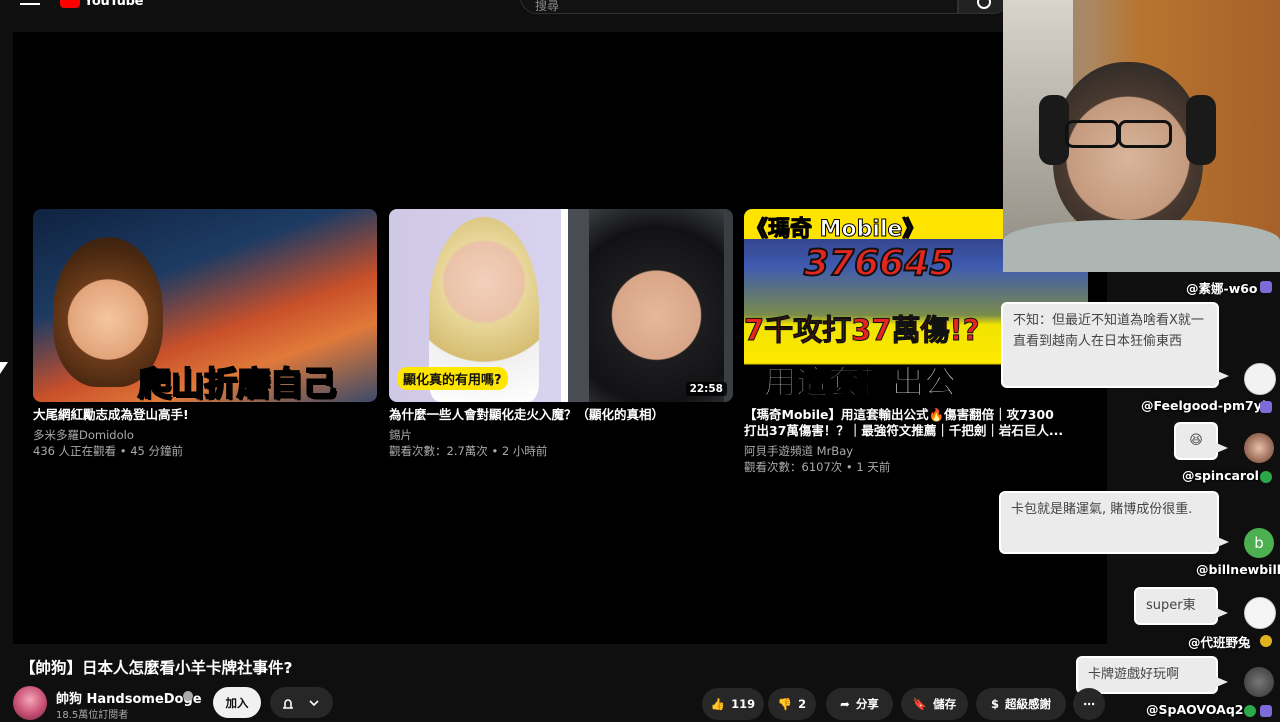  I want to click on thumbnail-top-text: 《瑪奇 Mobile》, so click(835, 230).